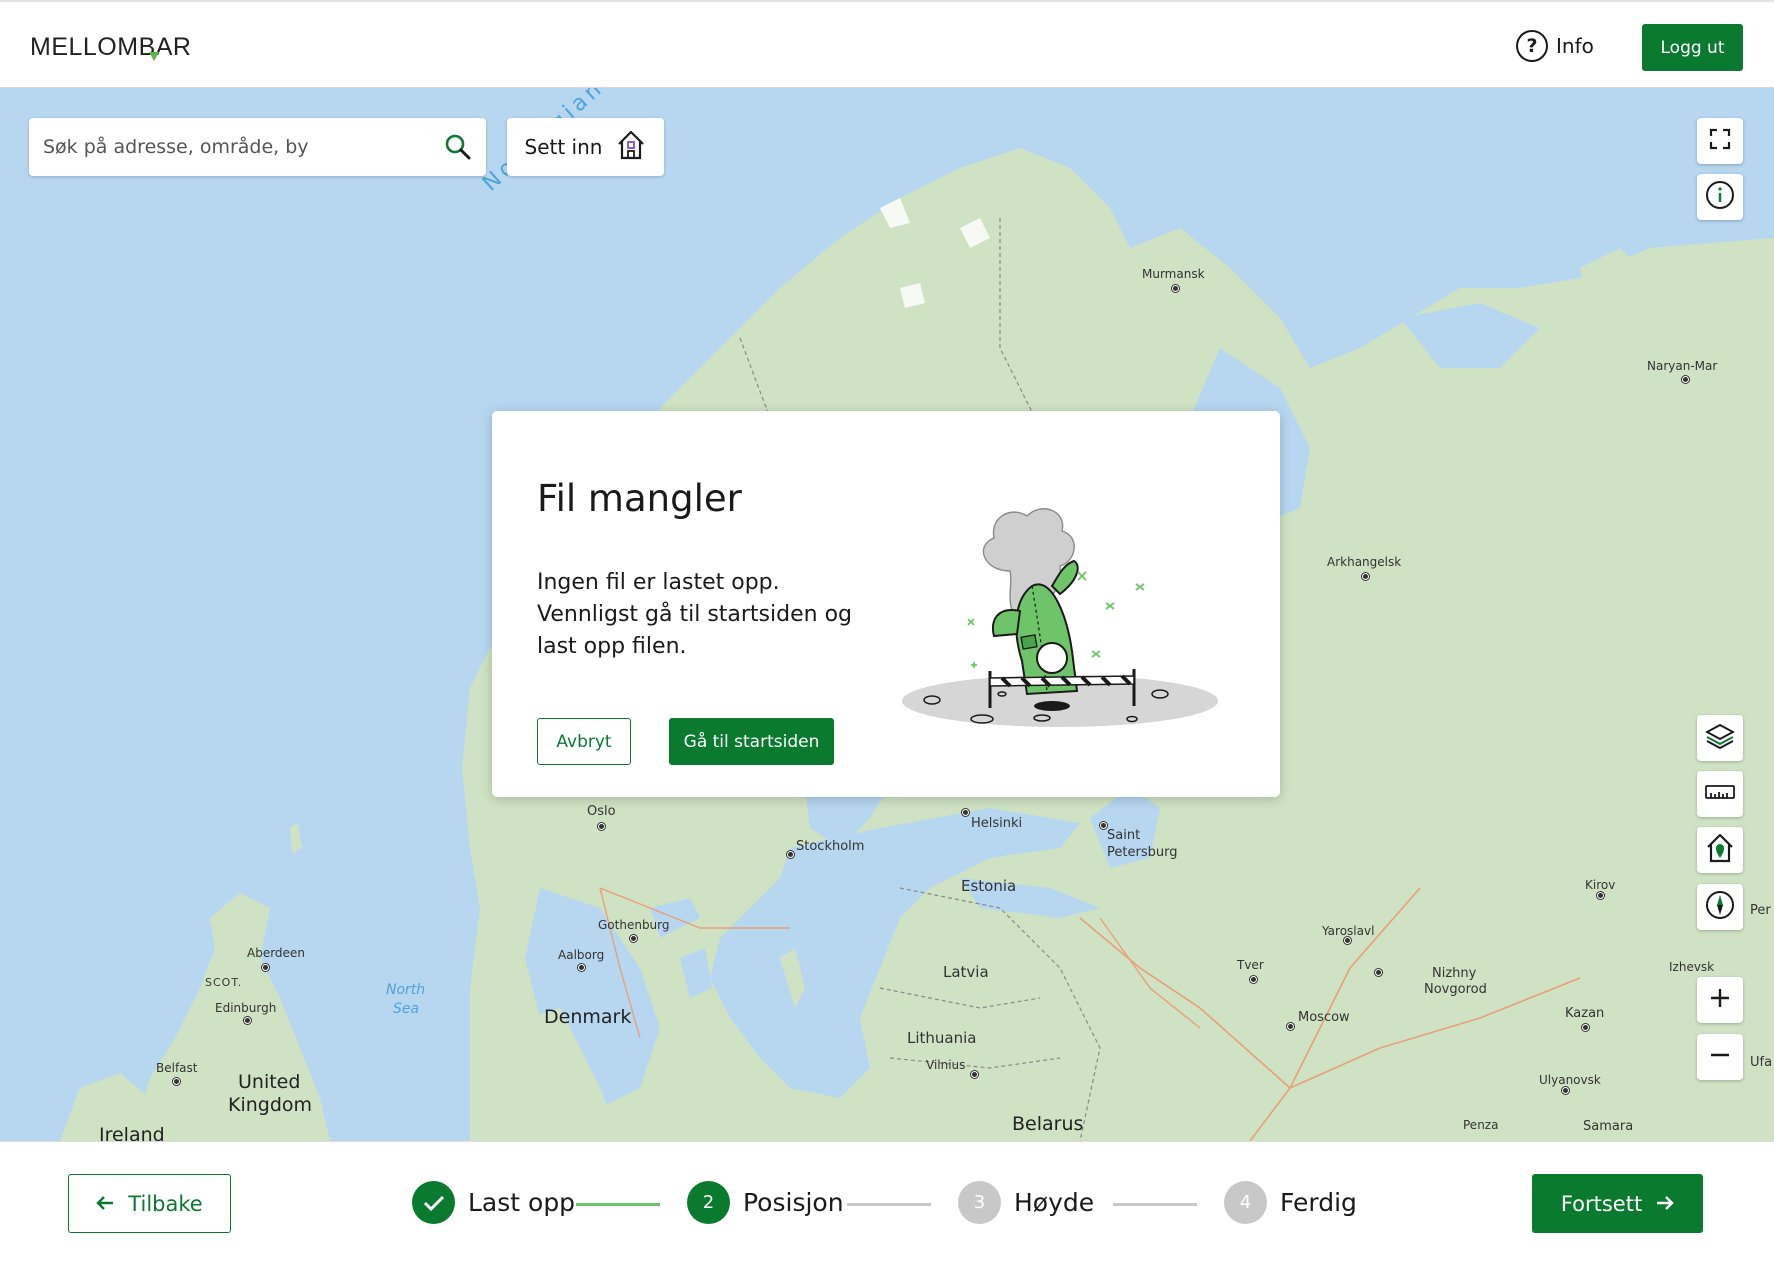 This screenshot has width=1774, height=1264. I want to click on map-label-lithuania: Lithuania, so click(942, 1038).